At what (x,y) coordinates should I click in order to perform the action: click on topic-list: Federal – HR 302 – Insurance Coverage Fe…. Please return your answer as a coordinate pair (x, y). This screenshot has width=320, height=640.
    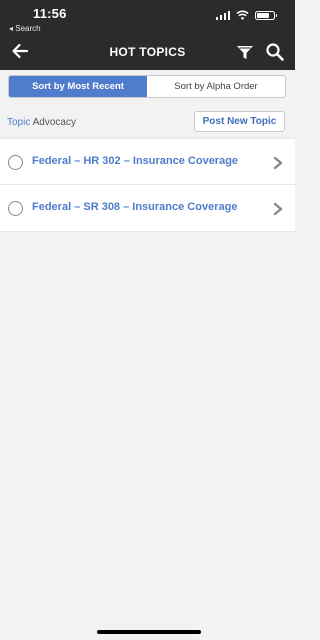
    Looking at the image, I should click on (147, 185).